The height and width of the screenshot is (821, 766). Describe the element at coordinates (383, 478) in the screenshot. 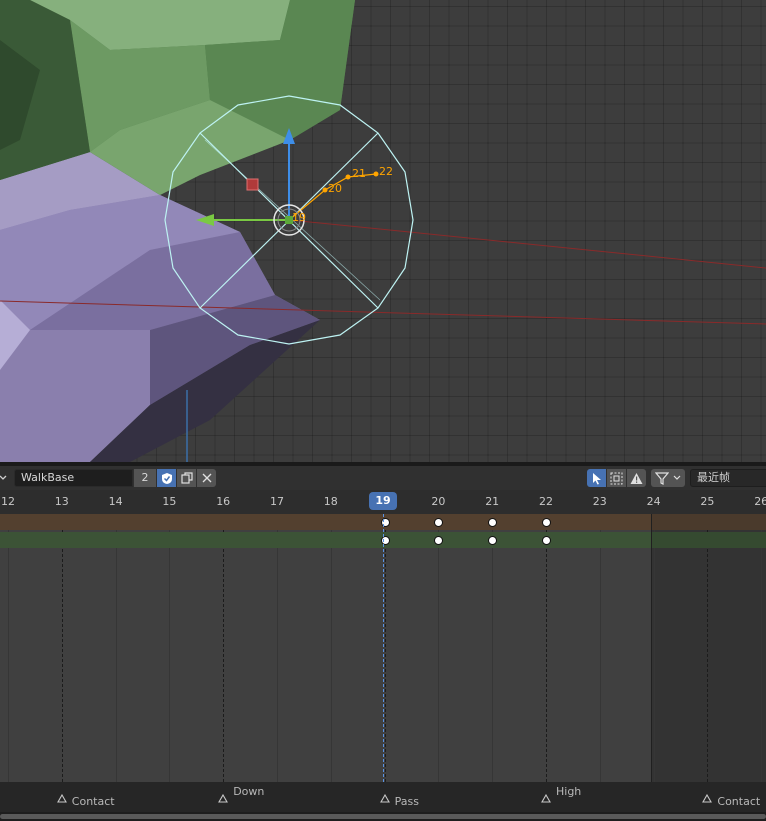

I see `action-editor-header: WalkBase 2 最近帧` at that location.